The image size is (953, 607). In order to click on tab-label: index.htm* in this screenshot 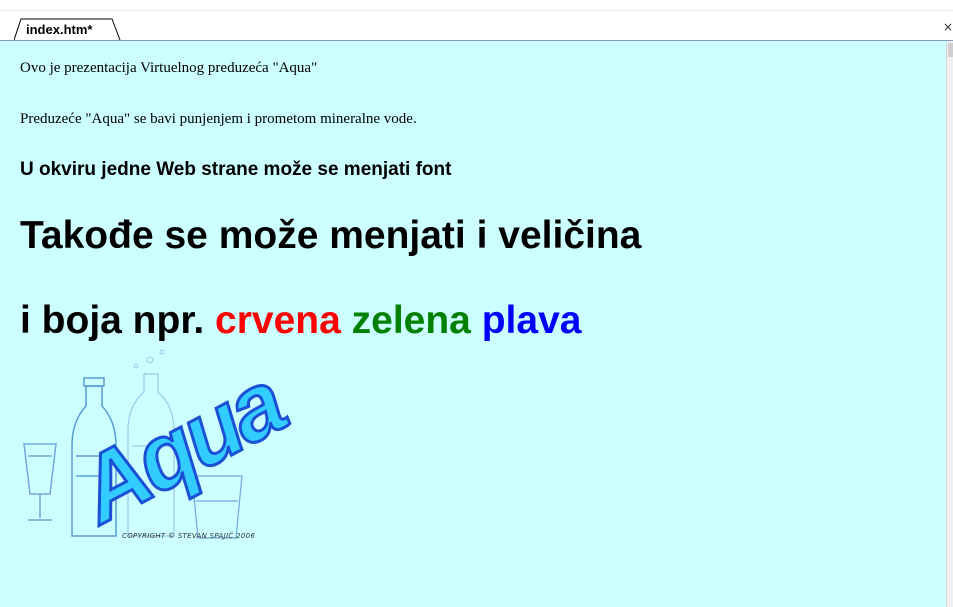, I will do `click(59, 29)`.